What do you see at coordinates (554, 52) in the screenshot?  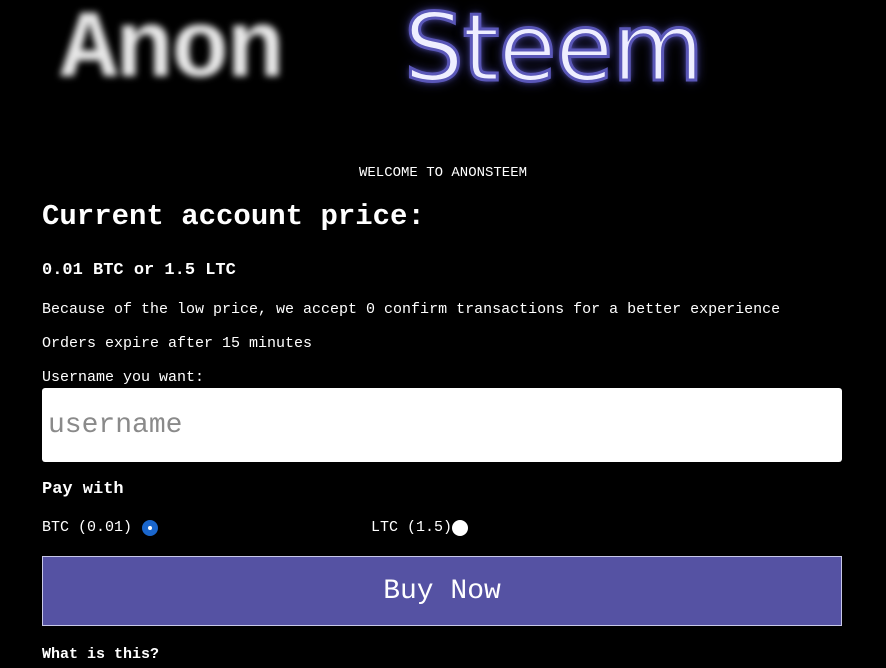 I see `logo-text-steem: Steem` at bounding box center [554, 52].